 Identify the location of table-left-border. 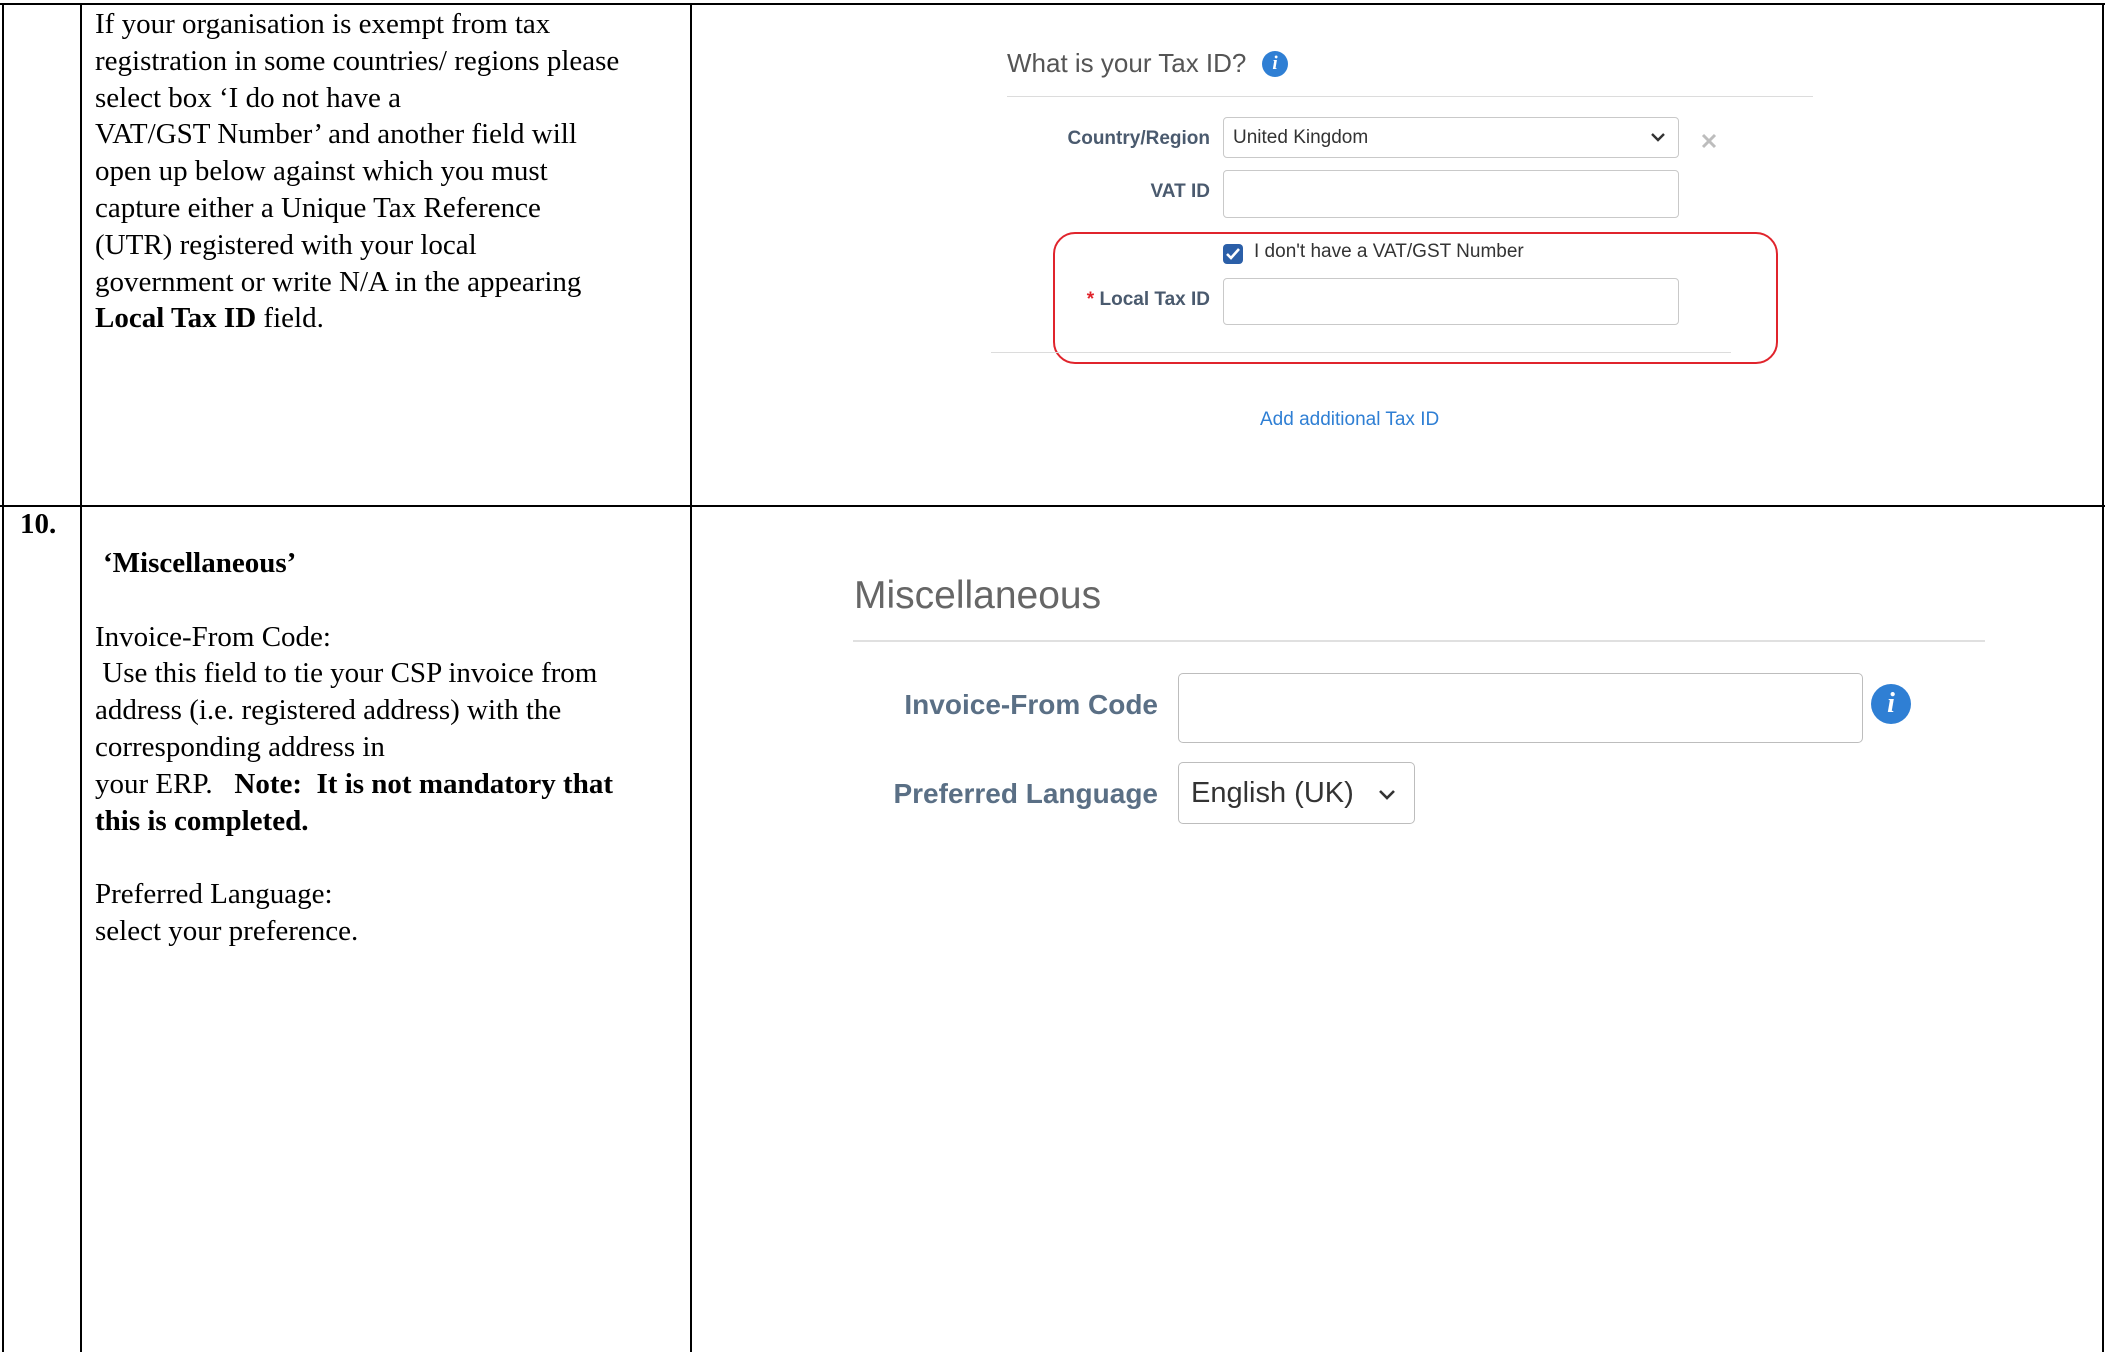
(3, 678).